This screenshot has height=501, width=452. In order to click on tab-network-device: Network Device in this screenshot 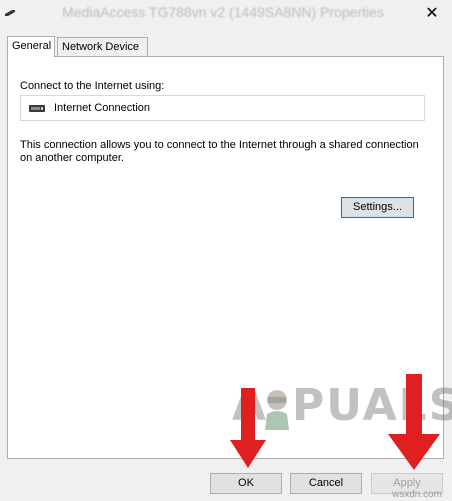, I will do `click(102, 46)`.